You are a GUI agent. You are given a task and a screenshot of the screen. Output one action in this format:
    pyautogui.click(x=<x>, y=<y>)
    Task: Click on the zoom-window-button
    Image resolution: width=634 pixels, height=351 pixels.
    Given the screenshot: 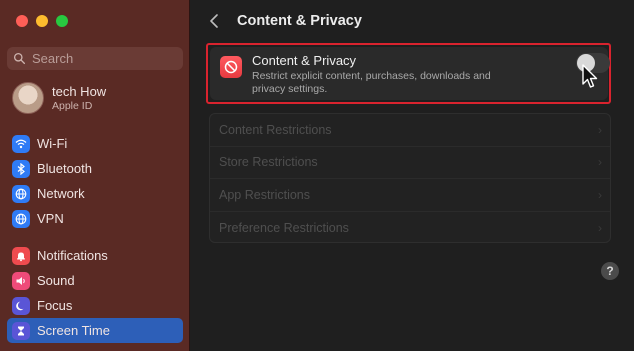 What is the action you would take?
    pyautogui.click(x=62, y=21)
    